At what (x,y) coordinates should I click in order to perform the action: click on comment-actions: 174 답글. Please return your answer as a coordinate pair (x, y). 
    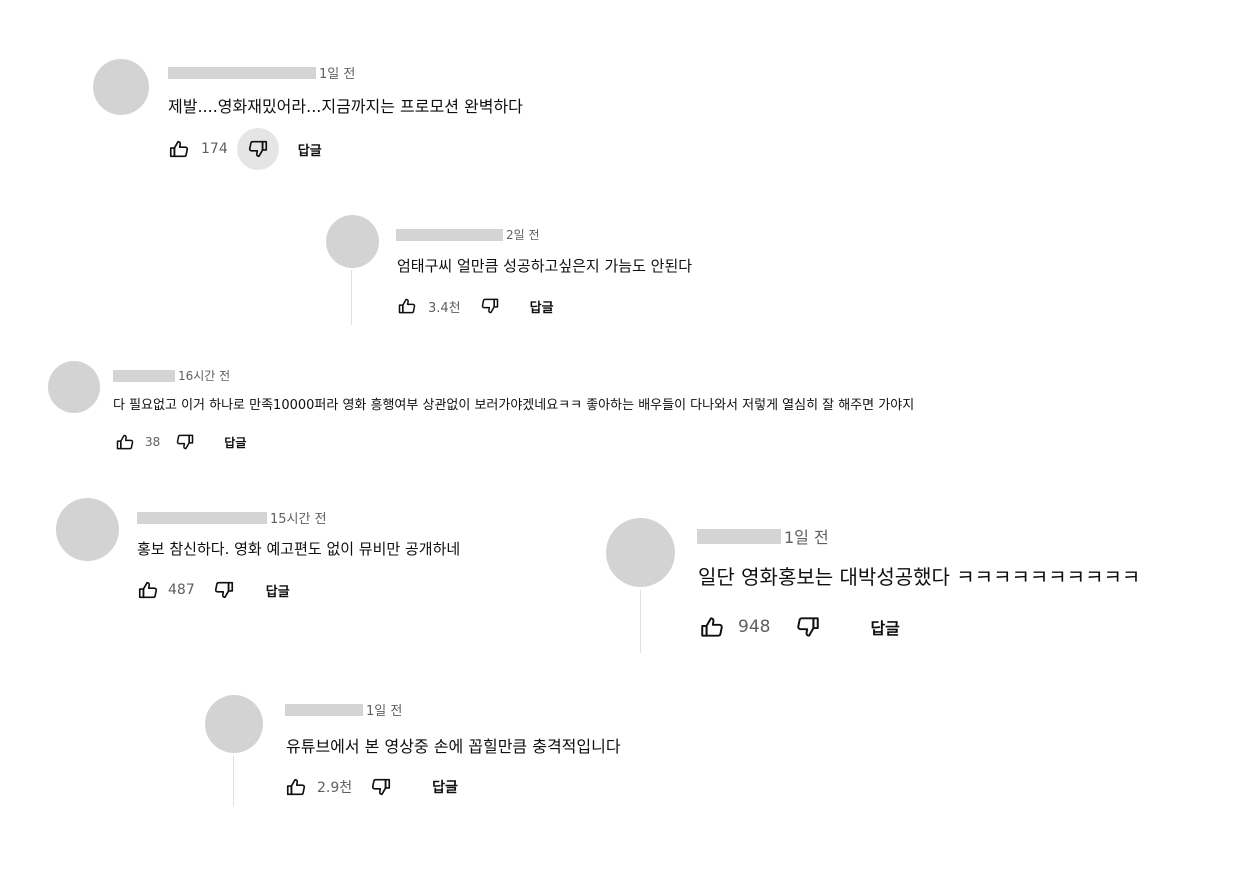
    Looking at the image, I should click on (244, 149).